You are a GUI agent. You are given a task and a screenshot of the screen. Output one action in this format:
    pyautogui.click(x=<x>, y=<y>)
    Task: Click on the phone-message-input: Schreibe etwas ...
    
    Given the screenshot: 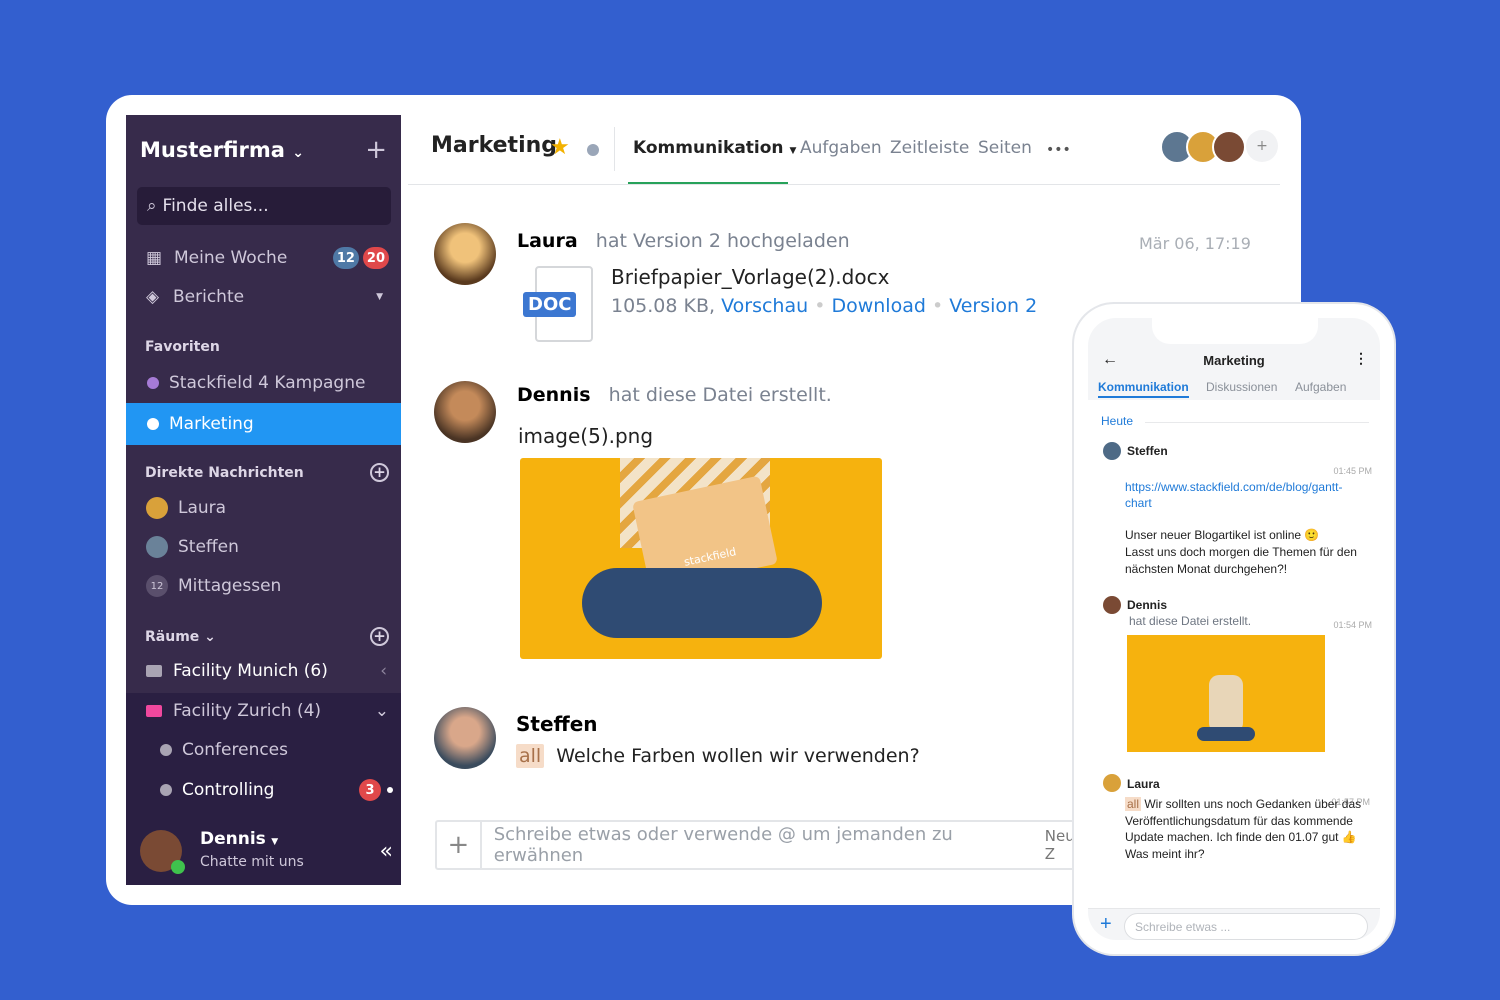 What is the action you would take?
    pyautogui.click(x=1246, y=926)
    